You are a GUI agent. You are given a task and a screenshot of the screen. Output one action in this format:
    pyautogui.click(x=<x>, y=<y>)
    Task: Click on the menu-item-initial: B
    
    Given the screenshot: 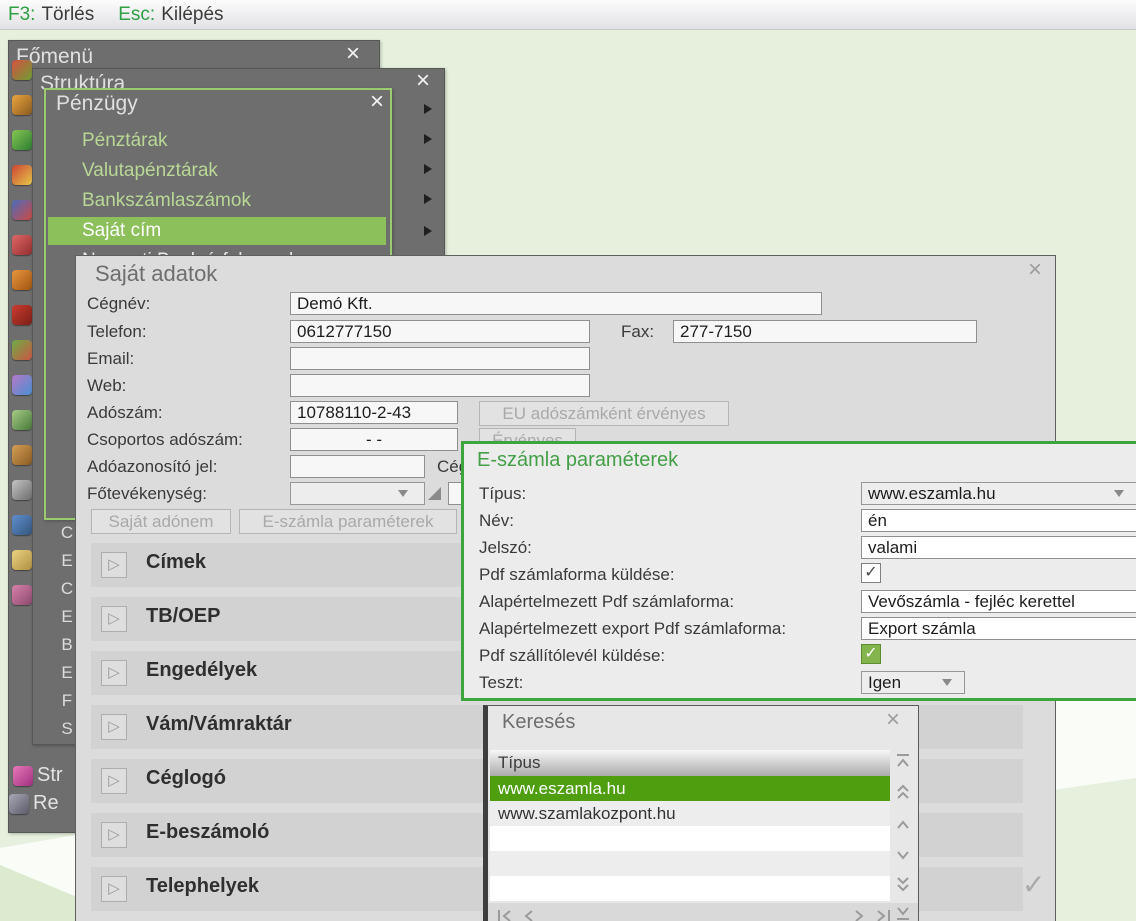 What is the action you would take?
    pyautogui.click(x=67, y=645)
    